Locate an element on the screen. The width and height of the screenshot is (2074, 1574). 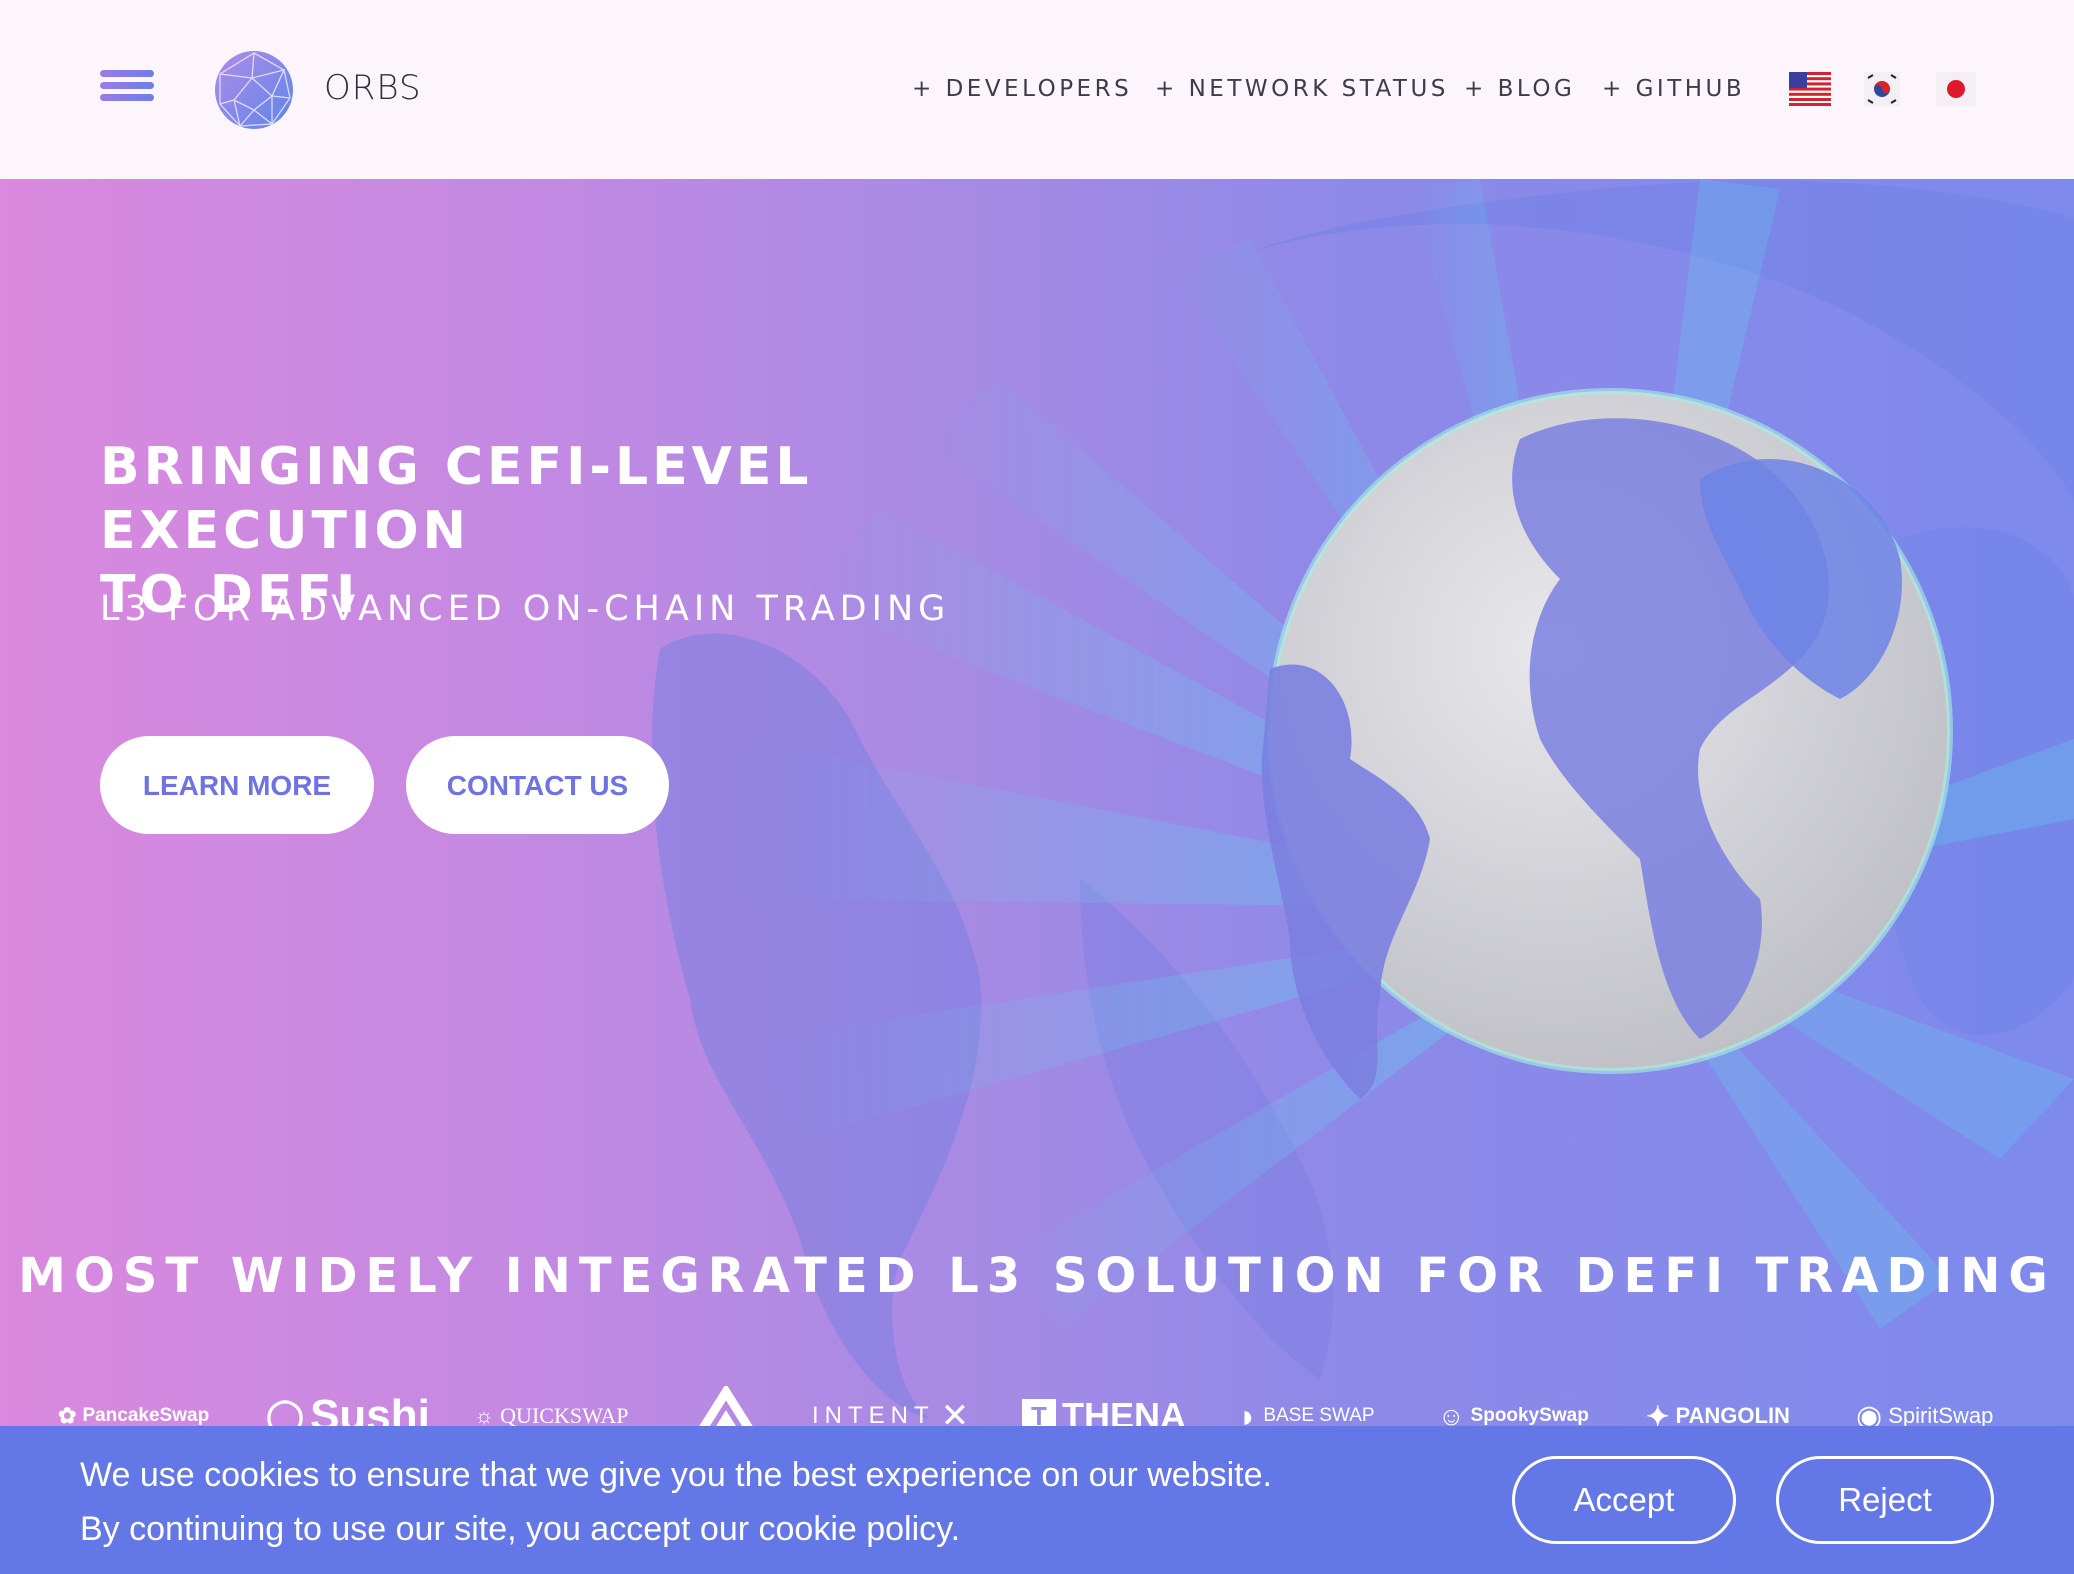
accept-cookies-button: Accept is located at coordinates (1624, 1500).